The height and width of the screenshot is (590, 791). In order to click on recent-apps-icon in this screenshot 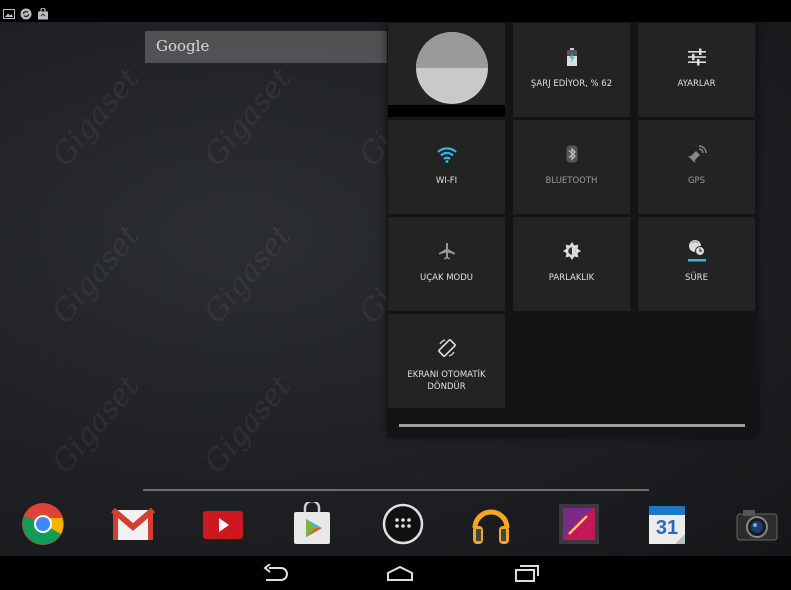, I will do `click(527, 573)`.